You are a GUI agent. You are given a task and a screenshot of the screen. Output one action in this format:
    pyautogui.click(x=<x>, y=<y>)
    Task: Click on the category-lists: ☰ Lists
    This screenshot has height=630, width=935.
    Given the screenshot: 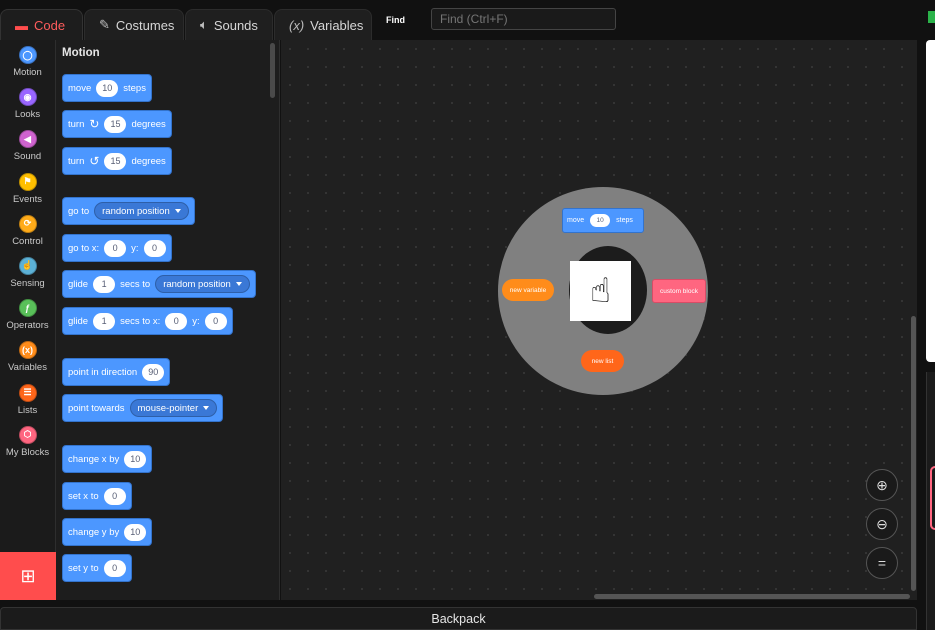 What is the action you would take?
    pyautogui.click(x=27, y=399)
    